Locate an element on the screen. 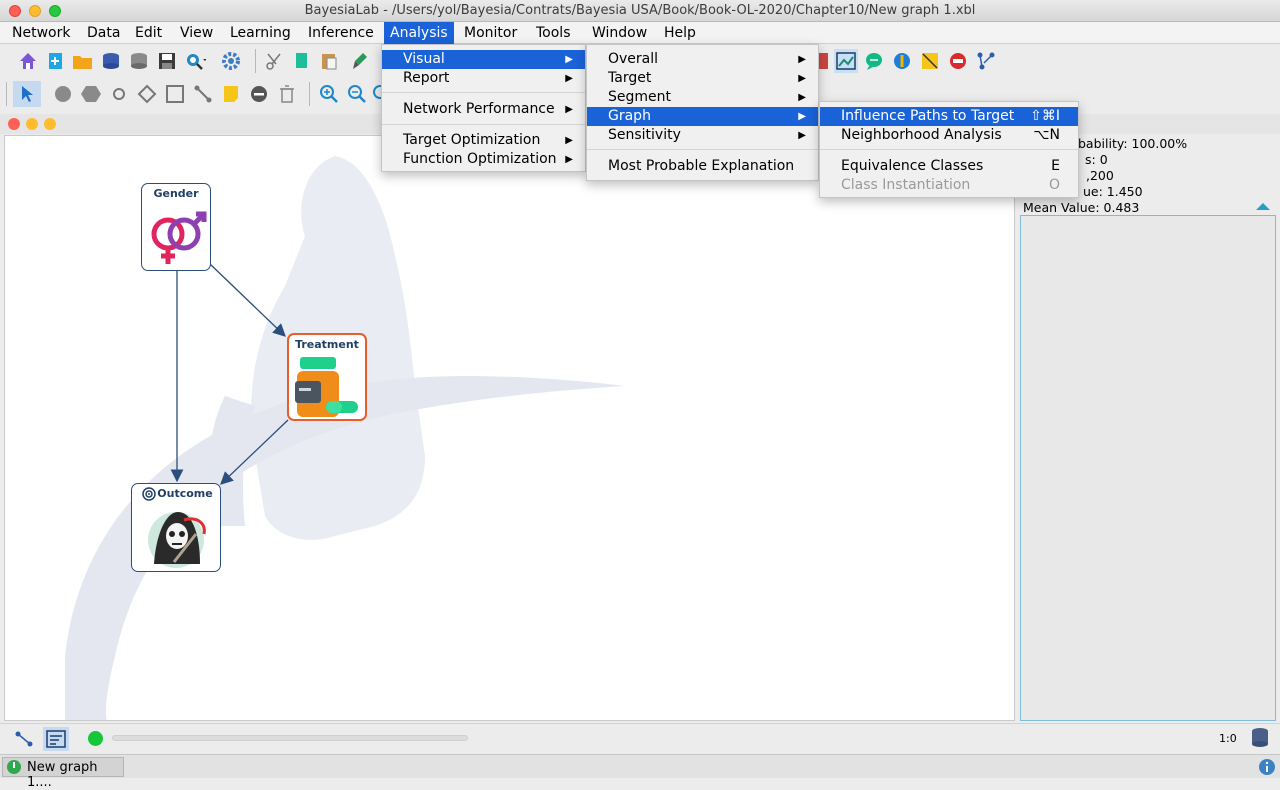 The width and height of the screenshot is (1280, 790). menu-item-neighborhood-analysis: Neighborhood Analysis ⌥N is located at coordinates (949, 135).